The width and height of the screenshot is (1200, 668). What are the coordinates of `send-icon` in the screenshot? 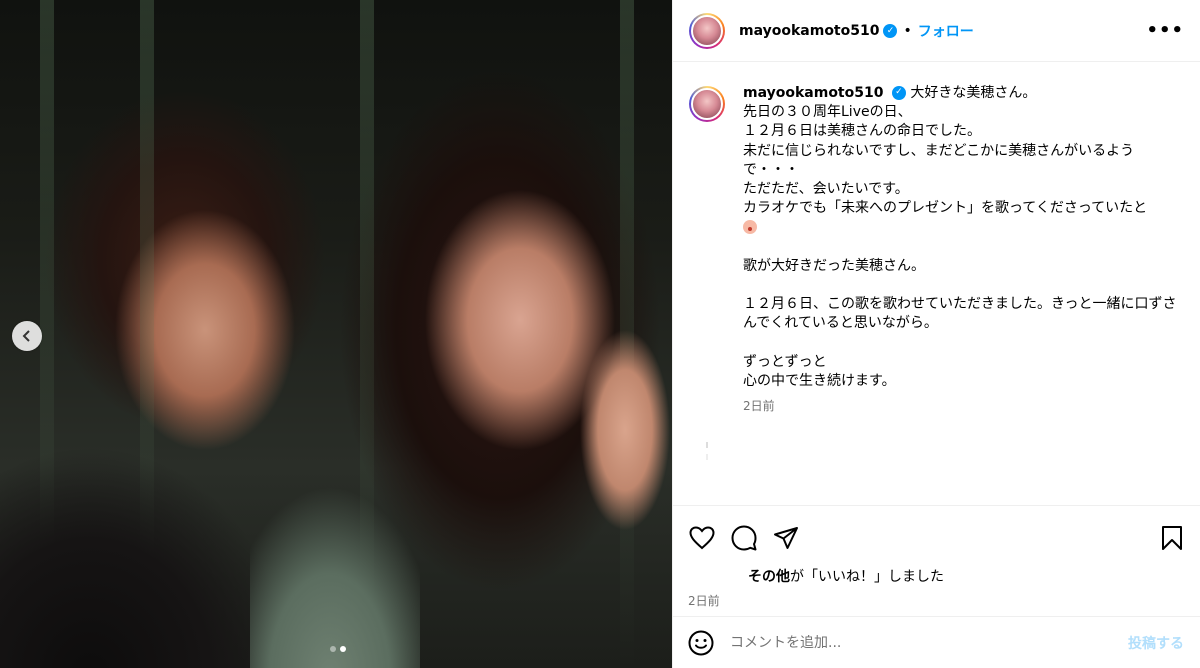 It's located at (786, 538).